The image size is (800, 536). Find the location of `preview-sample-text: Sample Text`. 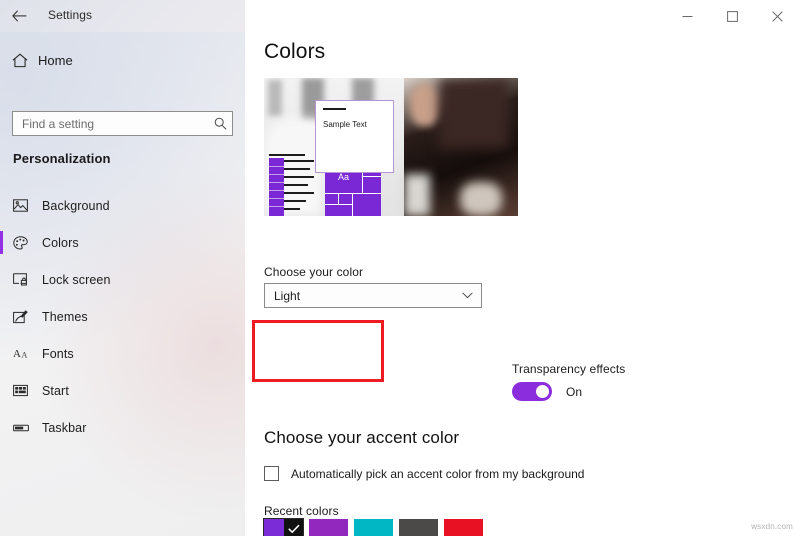

preview-sample-text: Sample Text is located at coordinates (345, 124).